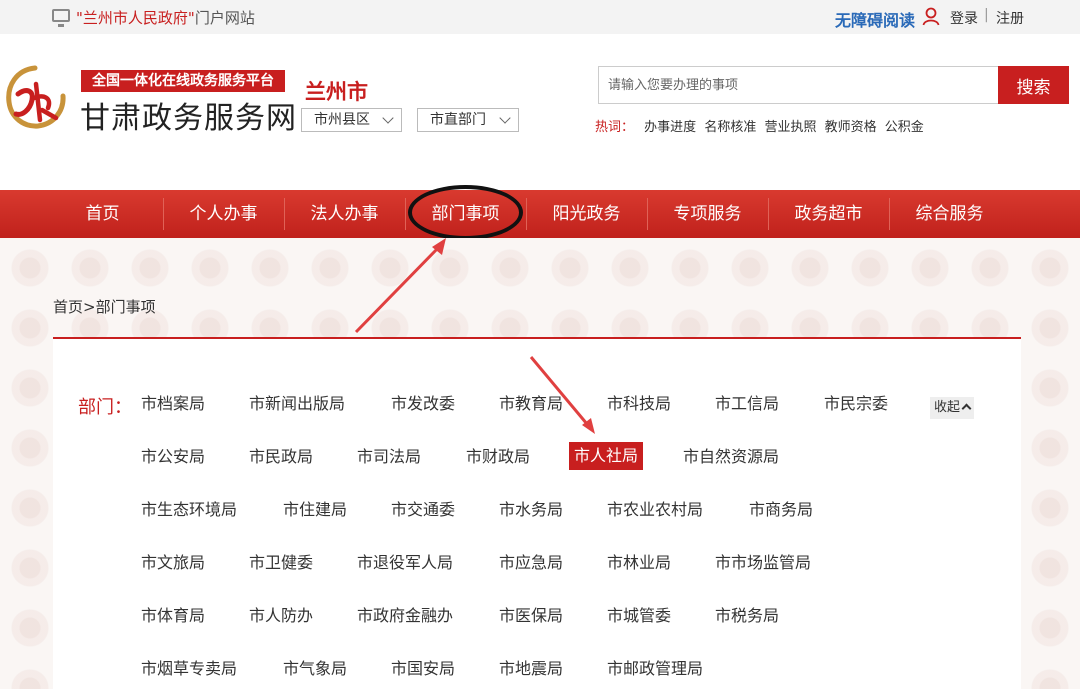 This screenshot has width=1080, height=697. I want to click on dept-item: 市科技局, so click(639, 404).